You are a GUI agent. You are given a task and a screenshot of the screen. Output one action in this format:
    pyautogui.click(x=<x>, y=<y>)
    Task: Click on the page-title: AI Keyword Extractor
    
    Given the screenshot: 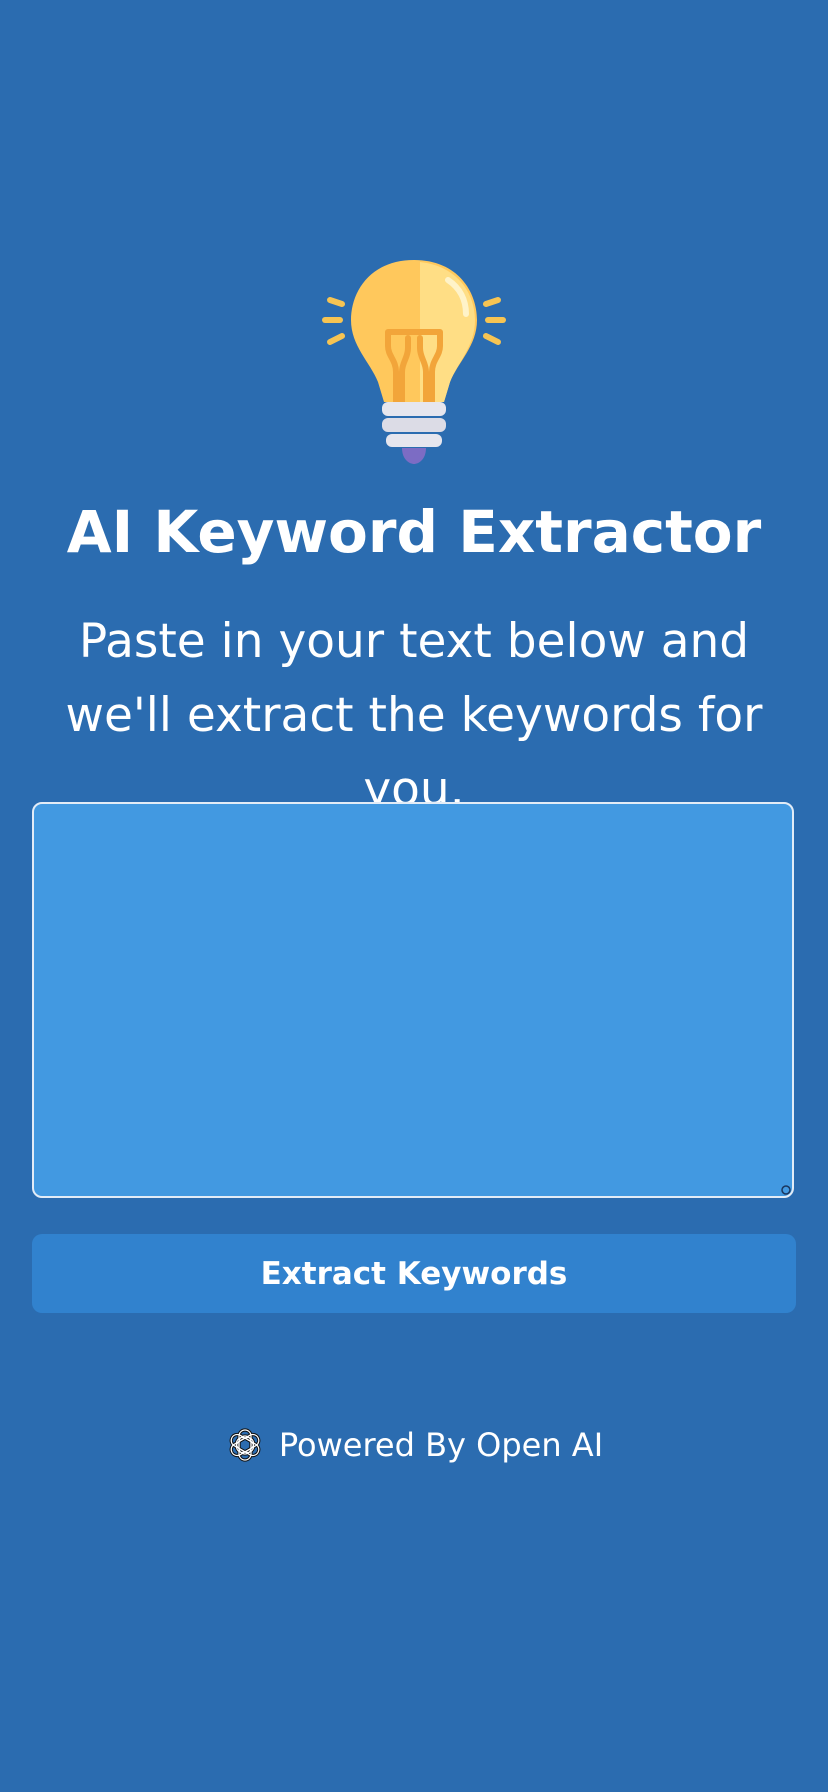 What is the action you would take?
    pyautogui.click(x=414, y=532)
    